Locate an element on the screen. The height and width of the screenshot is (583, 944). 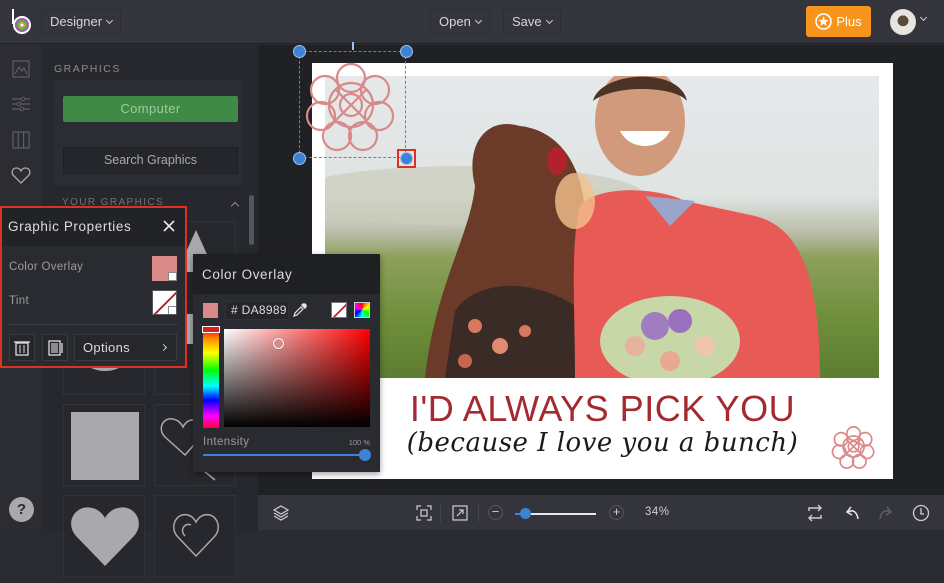
current-color-swatch is located at coordinates (210, 310).